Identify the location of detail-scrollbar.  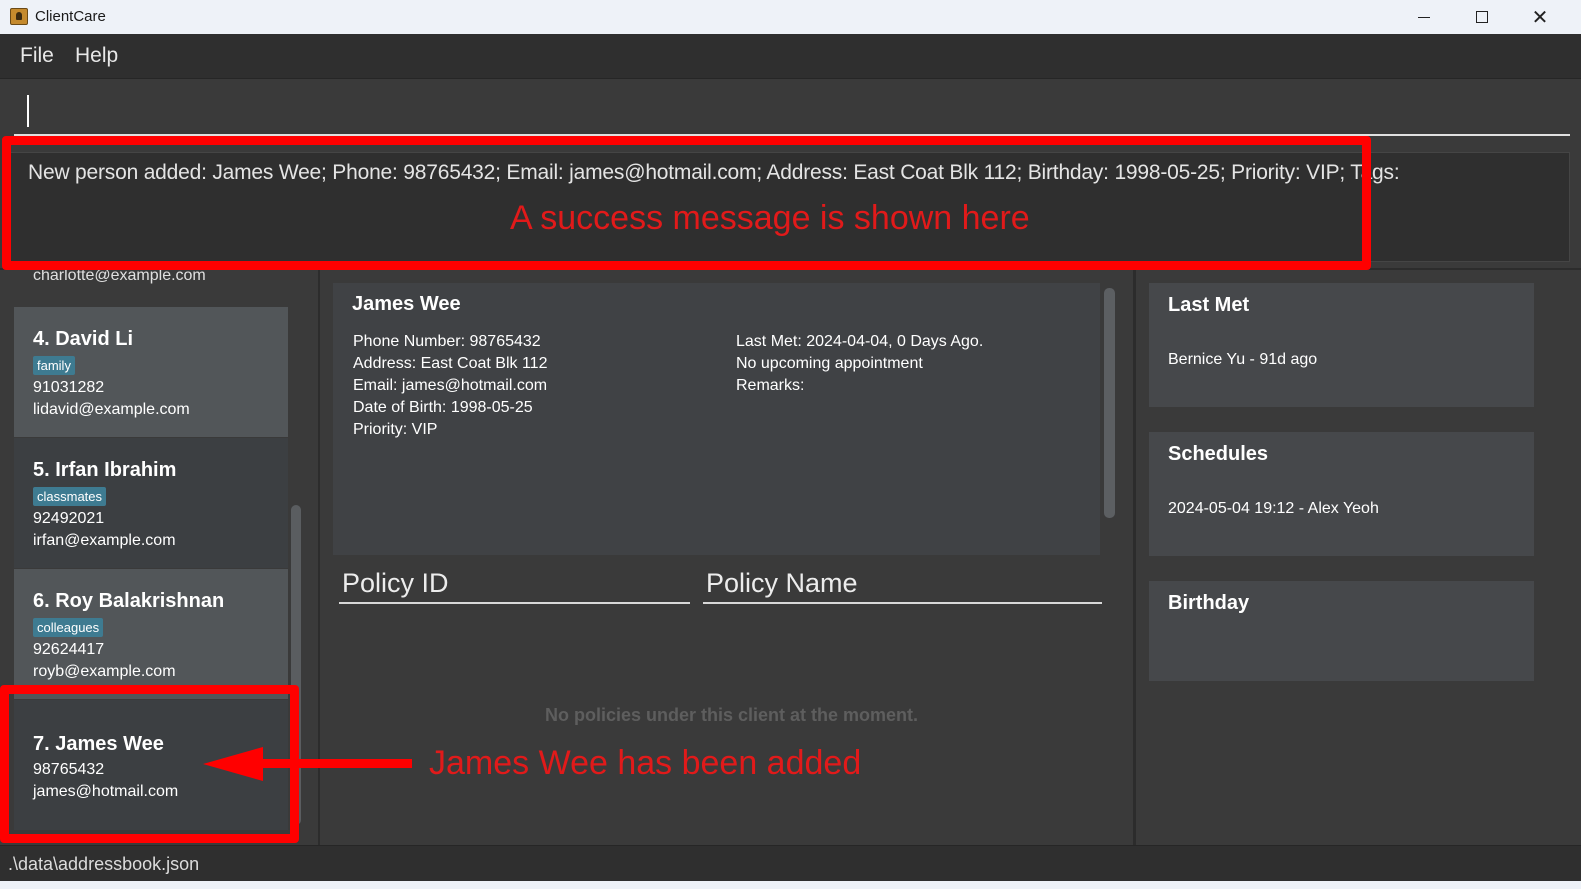
(1109, 403).